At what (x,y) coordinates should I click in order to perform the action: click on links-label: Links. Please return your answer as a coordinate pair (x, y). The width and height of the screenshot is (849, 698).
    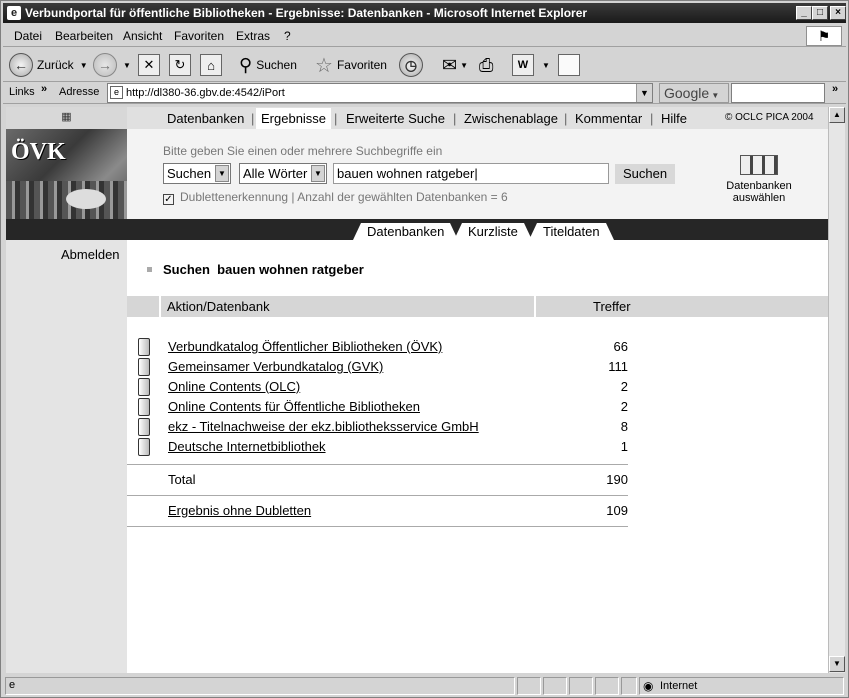
    Looking at the image, I should click on (22, 92).